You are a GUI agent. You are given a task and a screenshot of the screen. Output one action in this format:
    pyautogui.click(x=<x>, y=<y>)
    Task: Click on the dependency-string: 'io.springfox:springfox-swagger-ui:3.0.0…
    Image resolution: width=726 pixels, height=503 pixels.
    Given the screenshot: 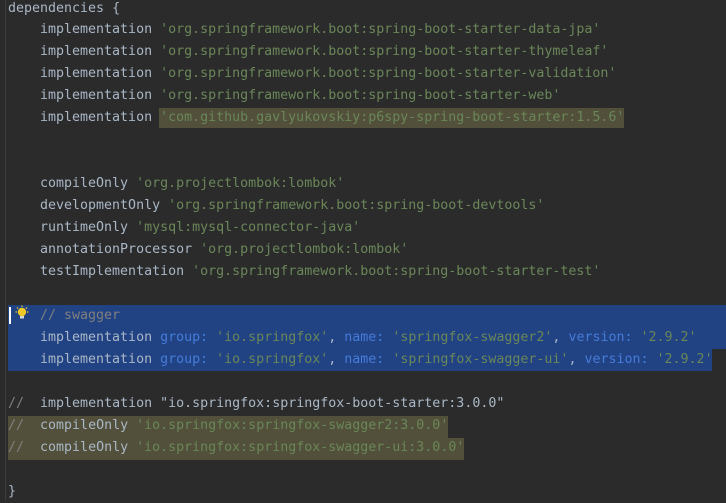 What is the action you would take?
    pyautogui.click(x=300, y=447)
    